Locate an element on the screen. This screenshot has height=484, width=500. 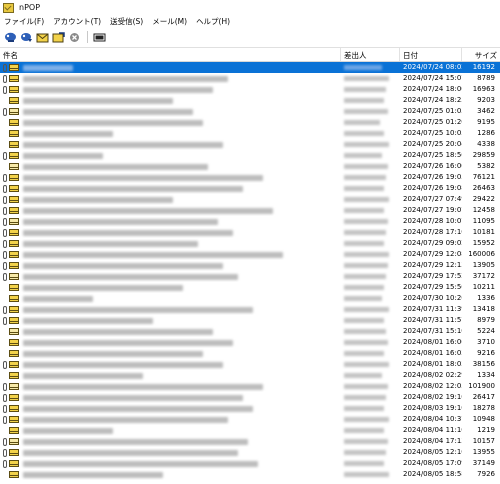
table-row: 2024/08/05 12:10 13955 is located at coordinates (250, 452).